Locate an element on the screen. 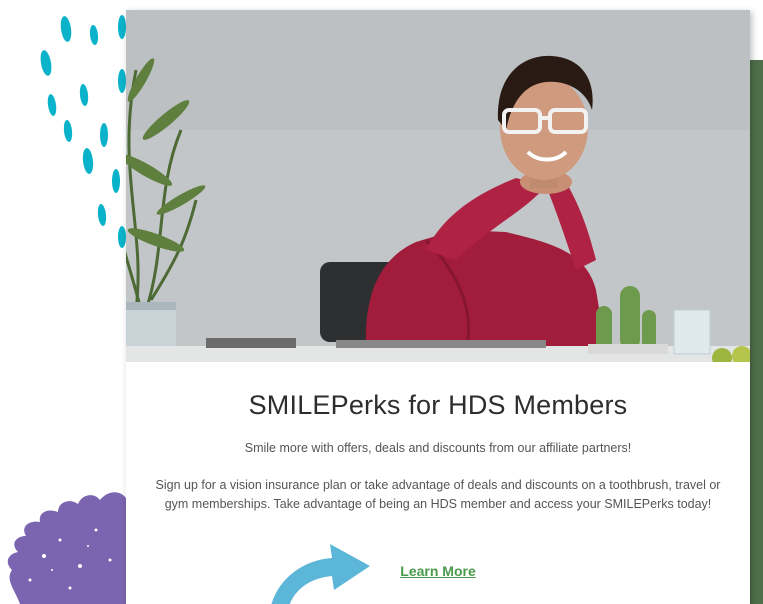  learn-more-link: Learn More is located at coordinates (437, 571).